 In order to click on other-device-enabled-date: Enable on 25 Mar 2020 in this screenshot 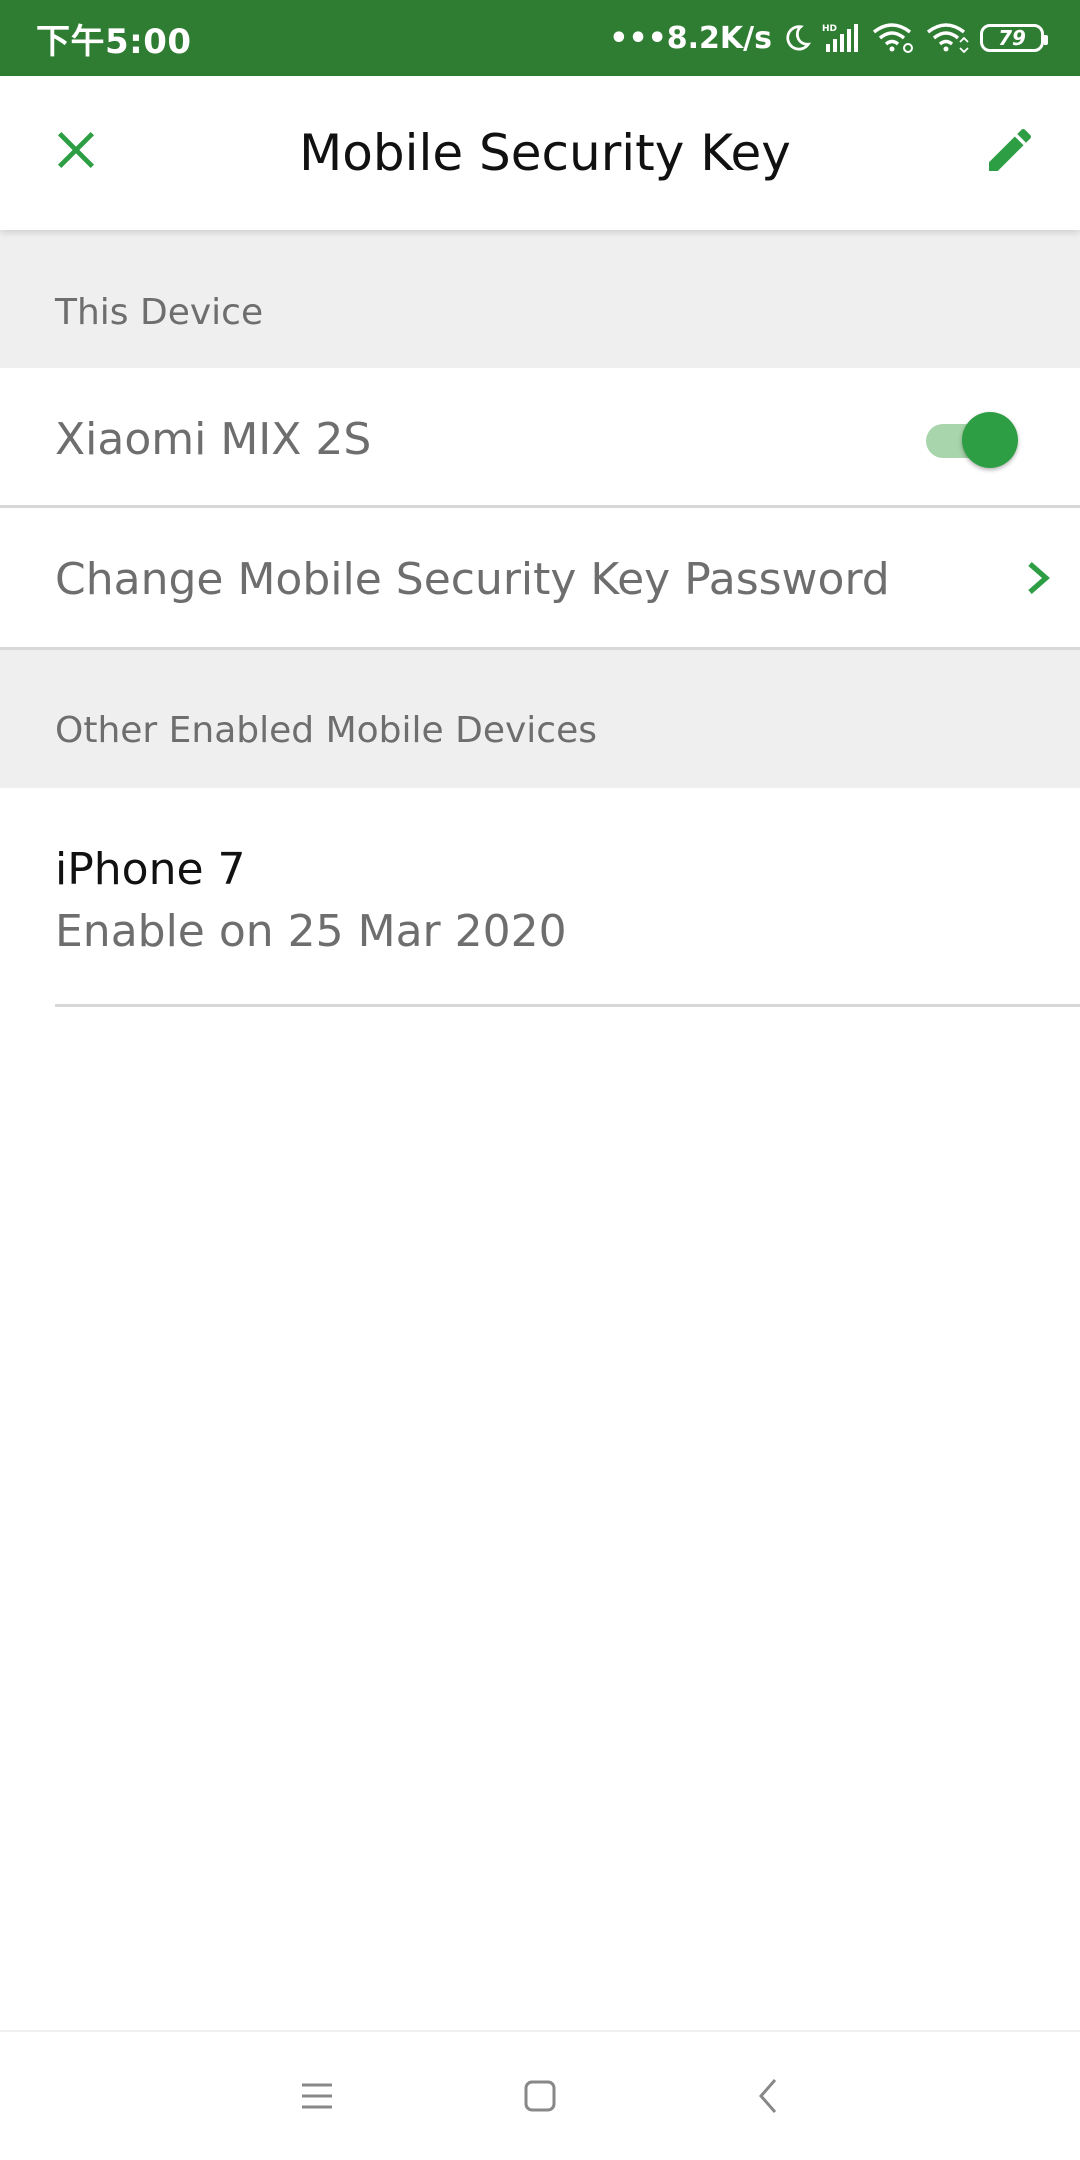, I will do `click(311, 931)`.